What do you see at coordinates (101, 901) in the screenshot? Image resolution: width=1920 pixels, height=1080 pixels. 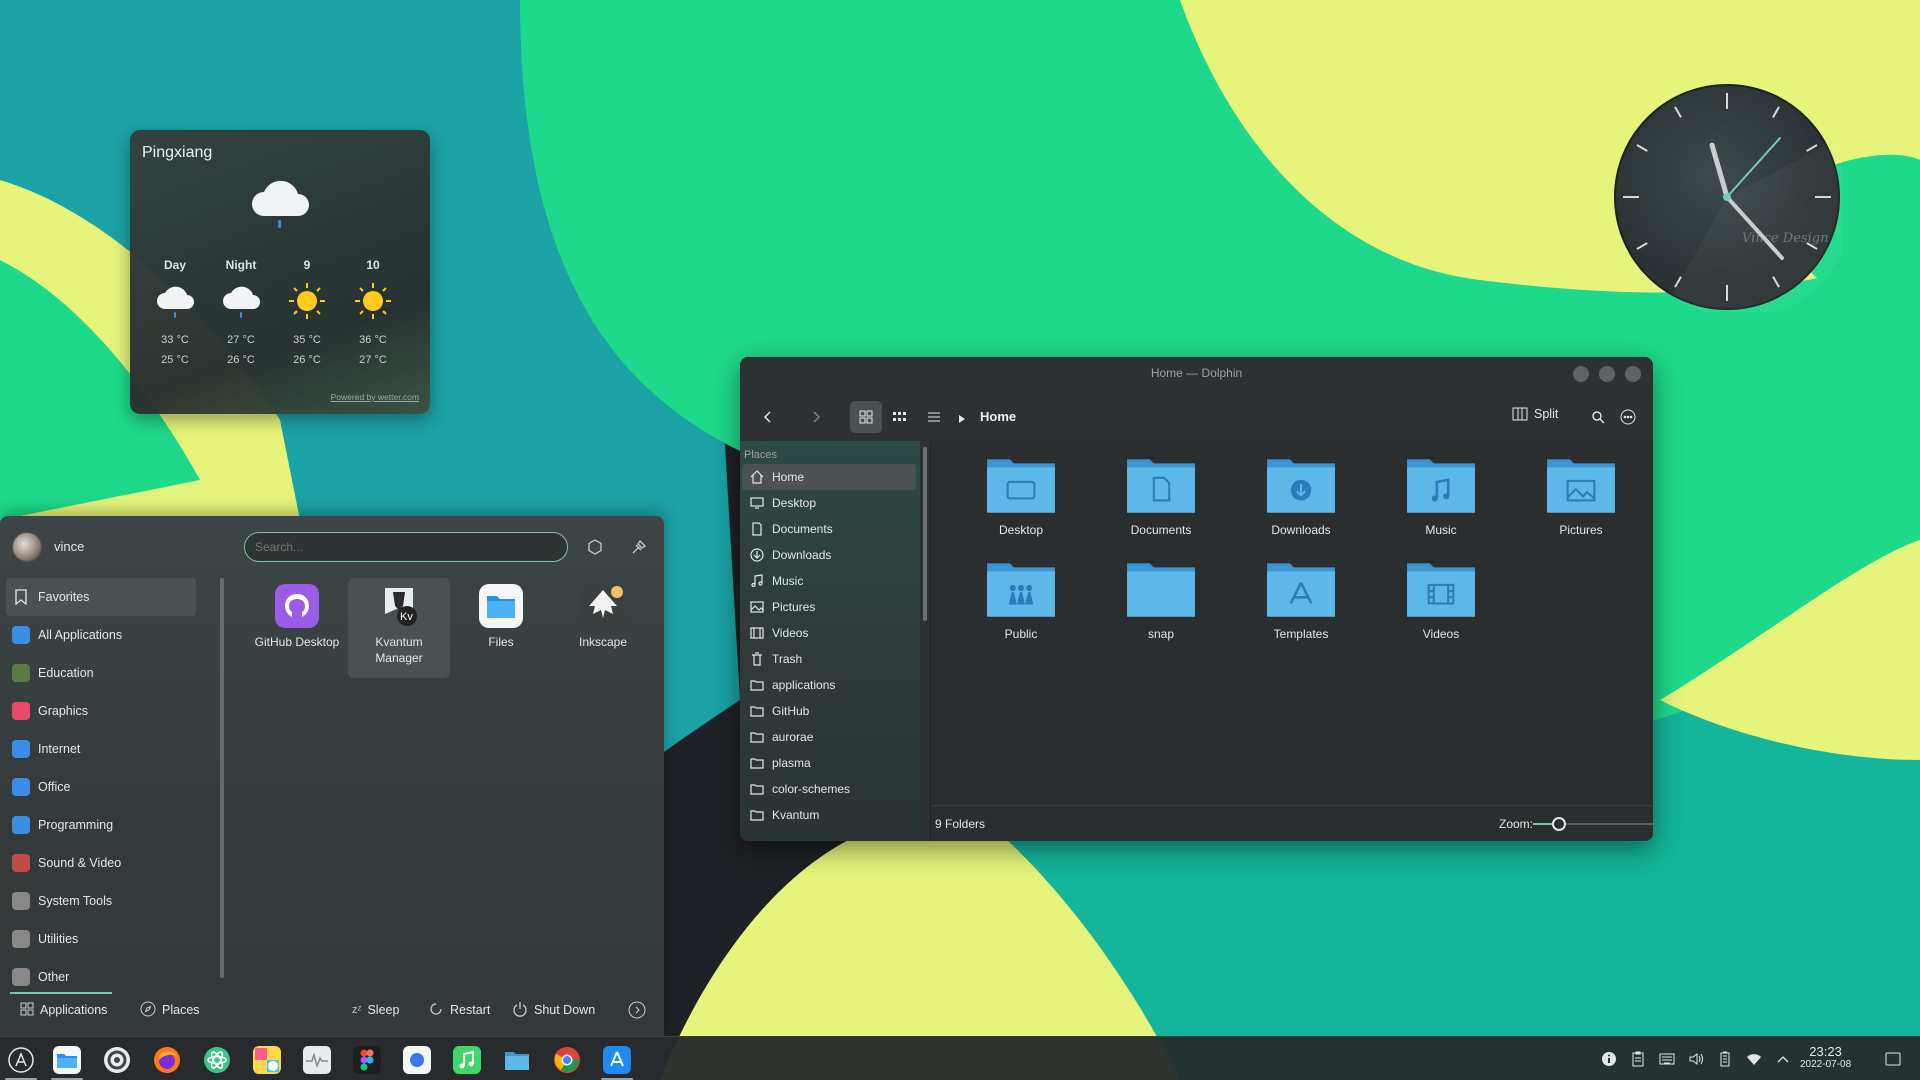 I see `category-system-tools: System Tools` at bounding box center [101, 901].